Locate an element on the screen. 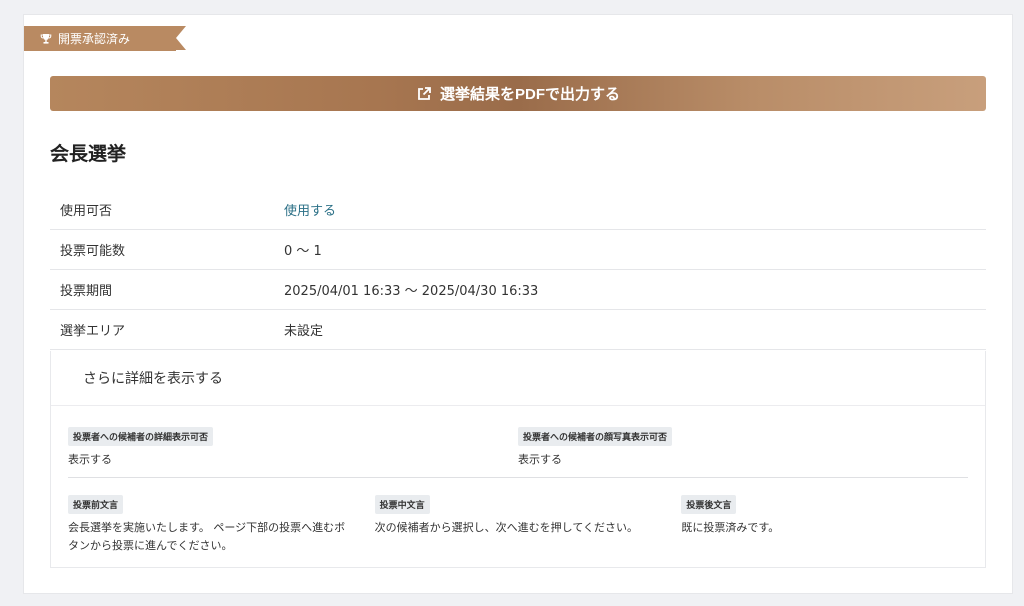 The image size is (1024, 606). field-value-line: タンから投票に進んでください。 is located at coordinates (150, 545).